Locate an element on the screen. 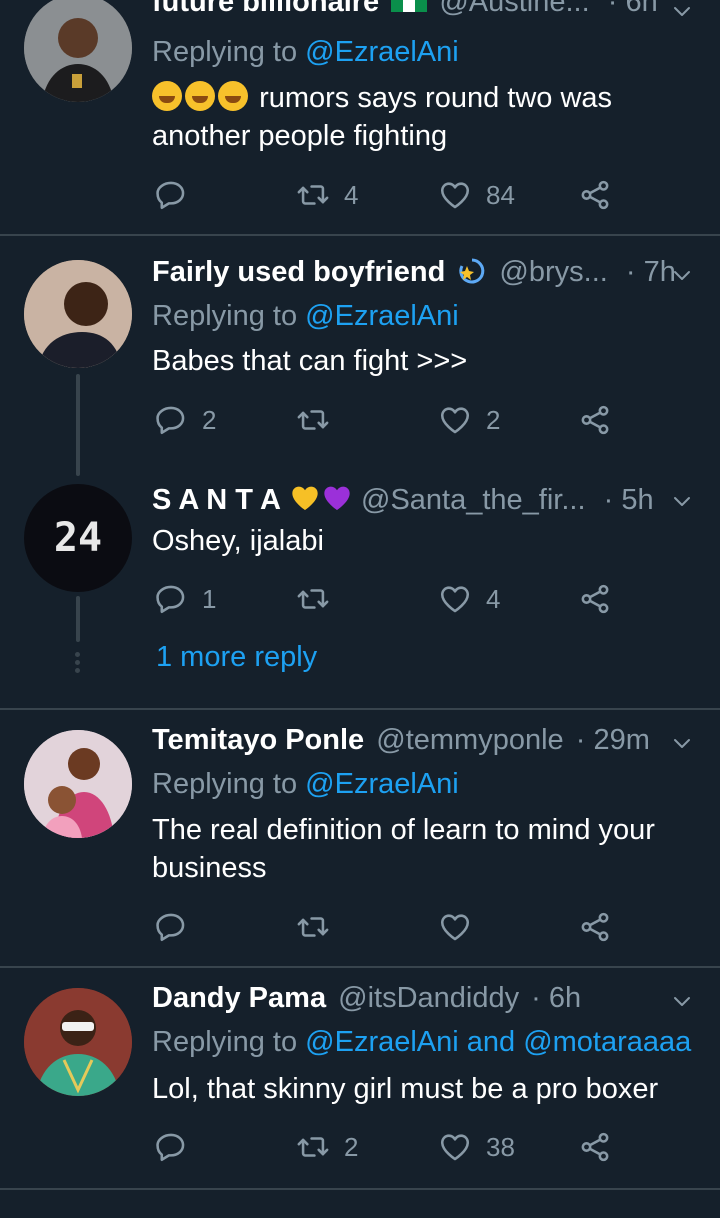  tweet-header: Temitayo Ponle @temmyponle · 29m is located at coordinates (421, 744).